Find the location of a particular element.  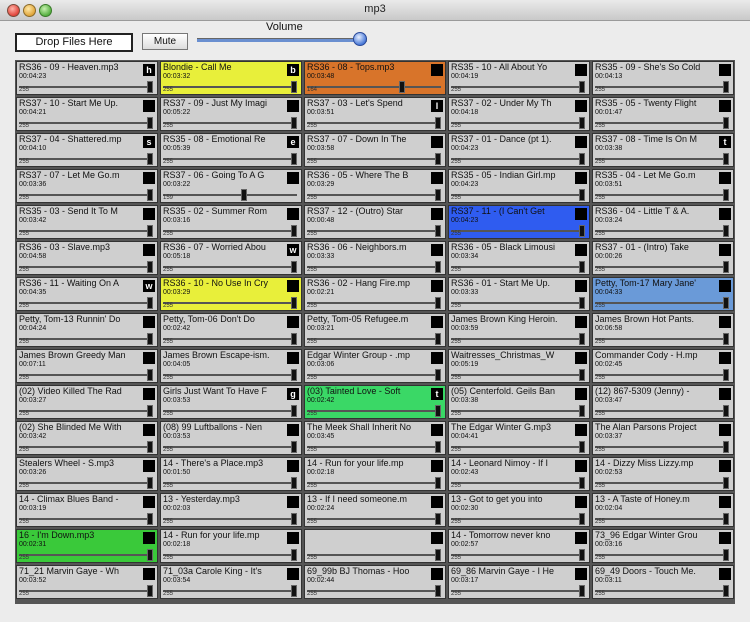

track-cell: 14 - Dizzy Miss Lizzy.mp 00:02:53 255 is located at coordinates (663, 474).